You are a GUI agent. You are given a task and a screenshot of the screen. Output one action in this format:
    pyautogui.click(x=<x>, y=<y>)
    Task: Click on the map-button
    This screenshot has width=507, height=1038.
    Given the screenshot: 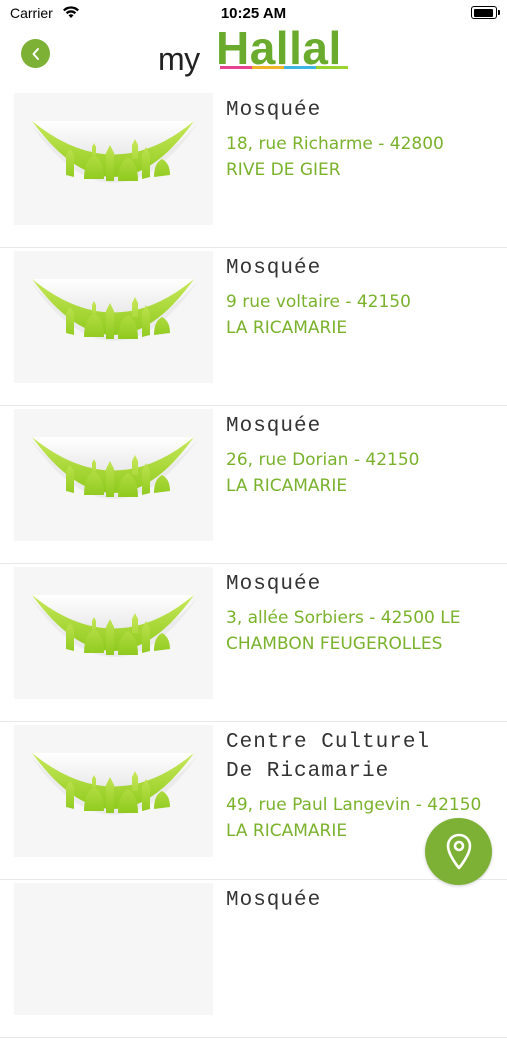 What is the action you would take?
    pyautogui.click(x=458, y=851)
    